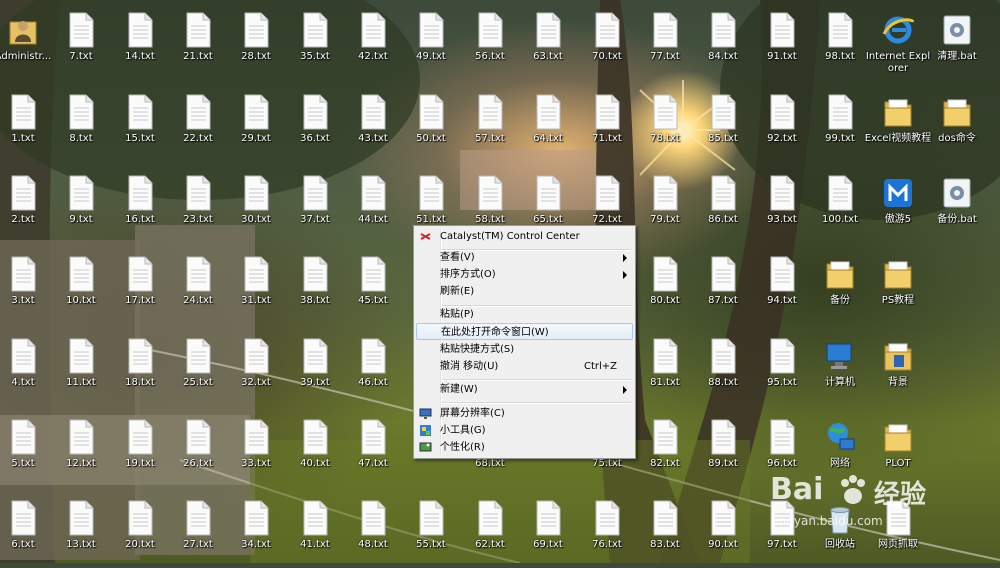 The width and height of the screenshot is (1000, 568). Describe the element at coordinates (607, 124) in the screenshot. I see `desktop-icon: 71.txt` at that location.